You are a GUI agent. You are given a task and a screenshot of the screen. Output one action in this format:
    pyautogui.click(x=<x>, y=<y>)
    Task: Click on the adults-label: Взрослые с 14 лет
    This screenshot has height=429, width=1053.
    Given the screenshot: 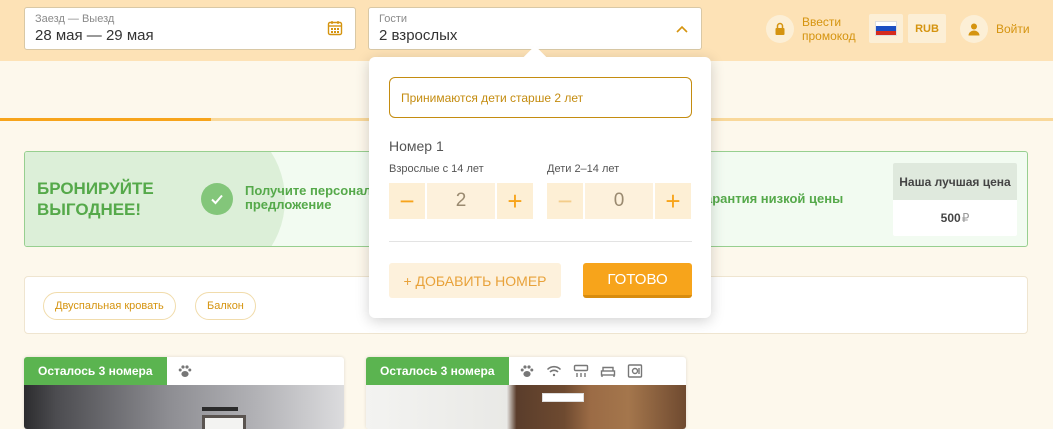 What is the action you would take?
    pyautogui.click(x=436, y=169)
    